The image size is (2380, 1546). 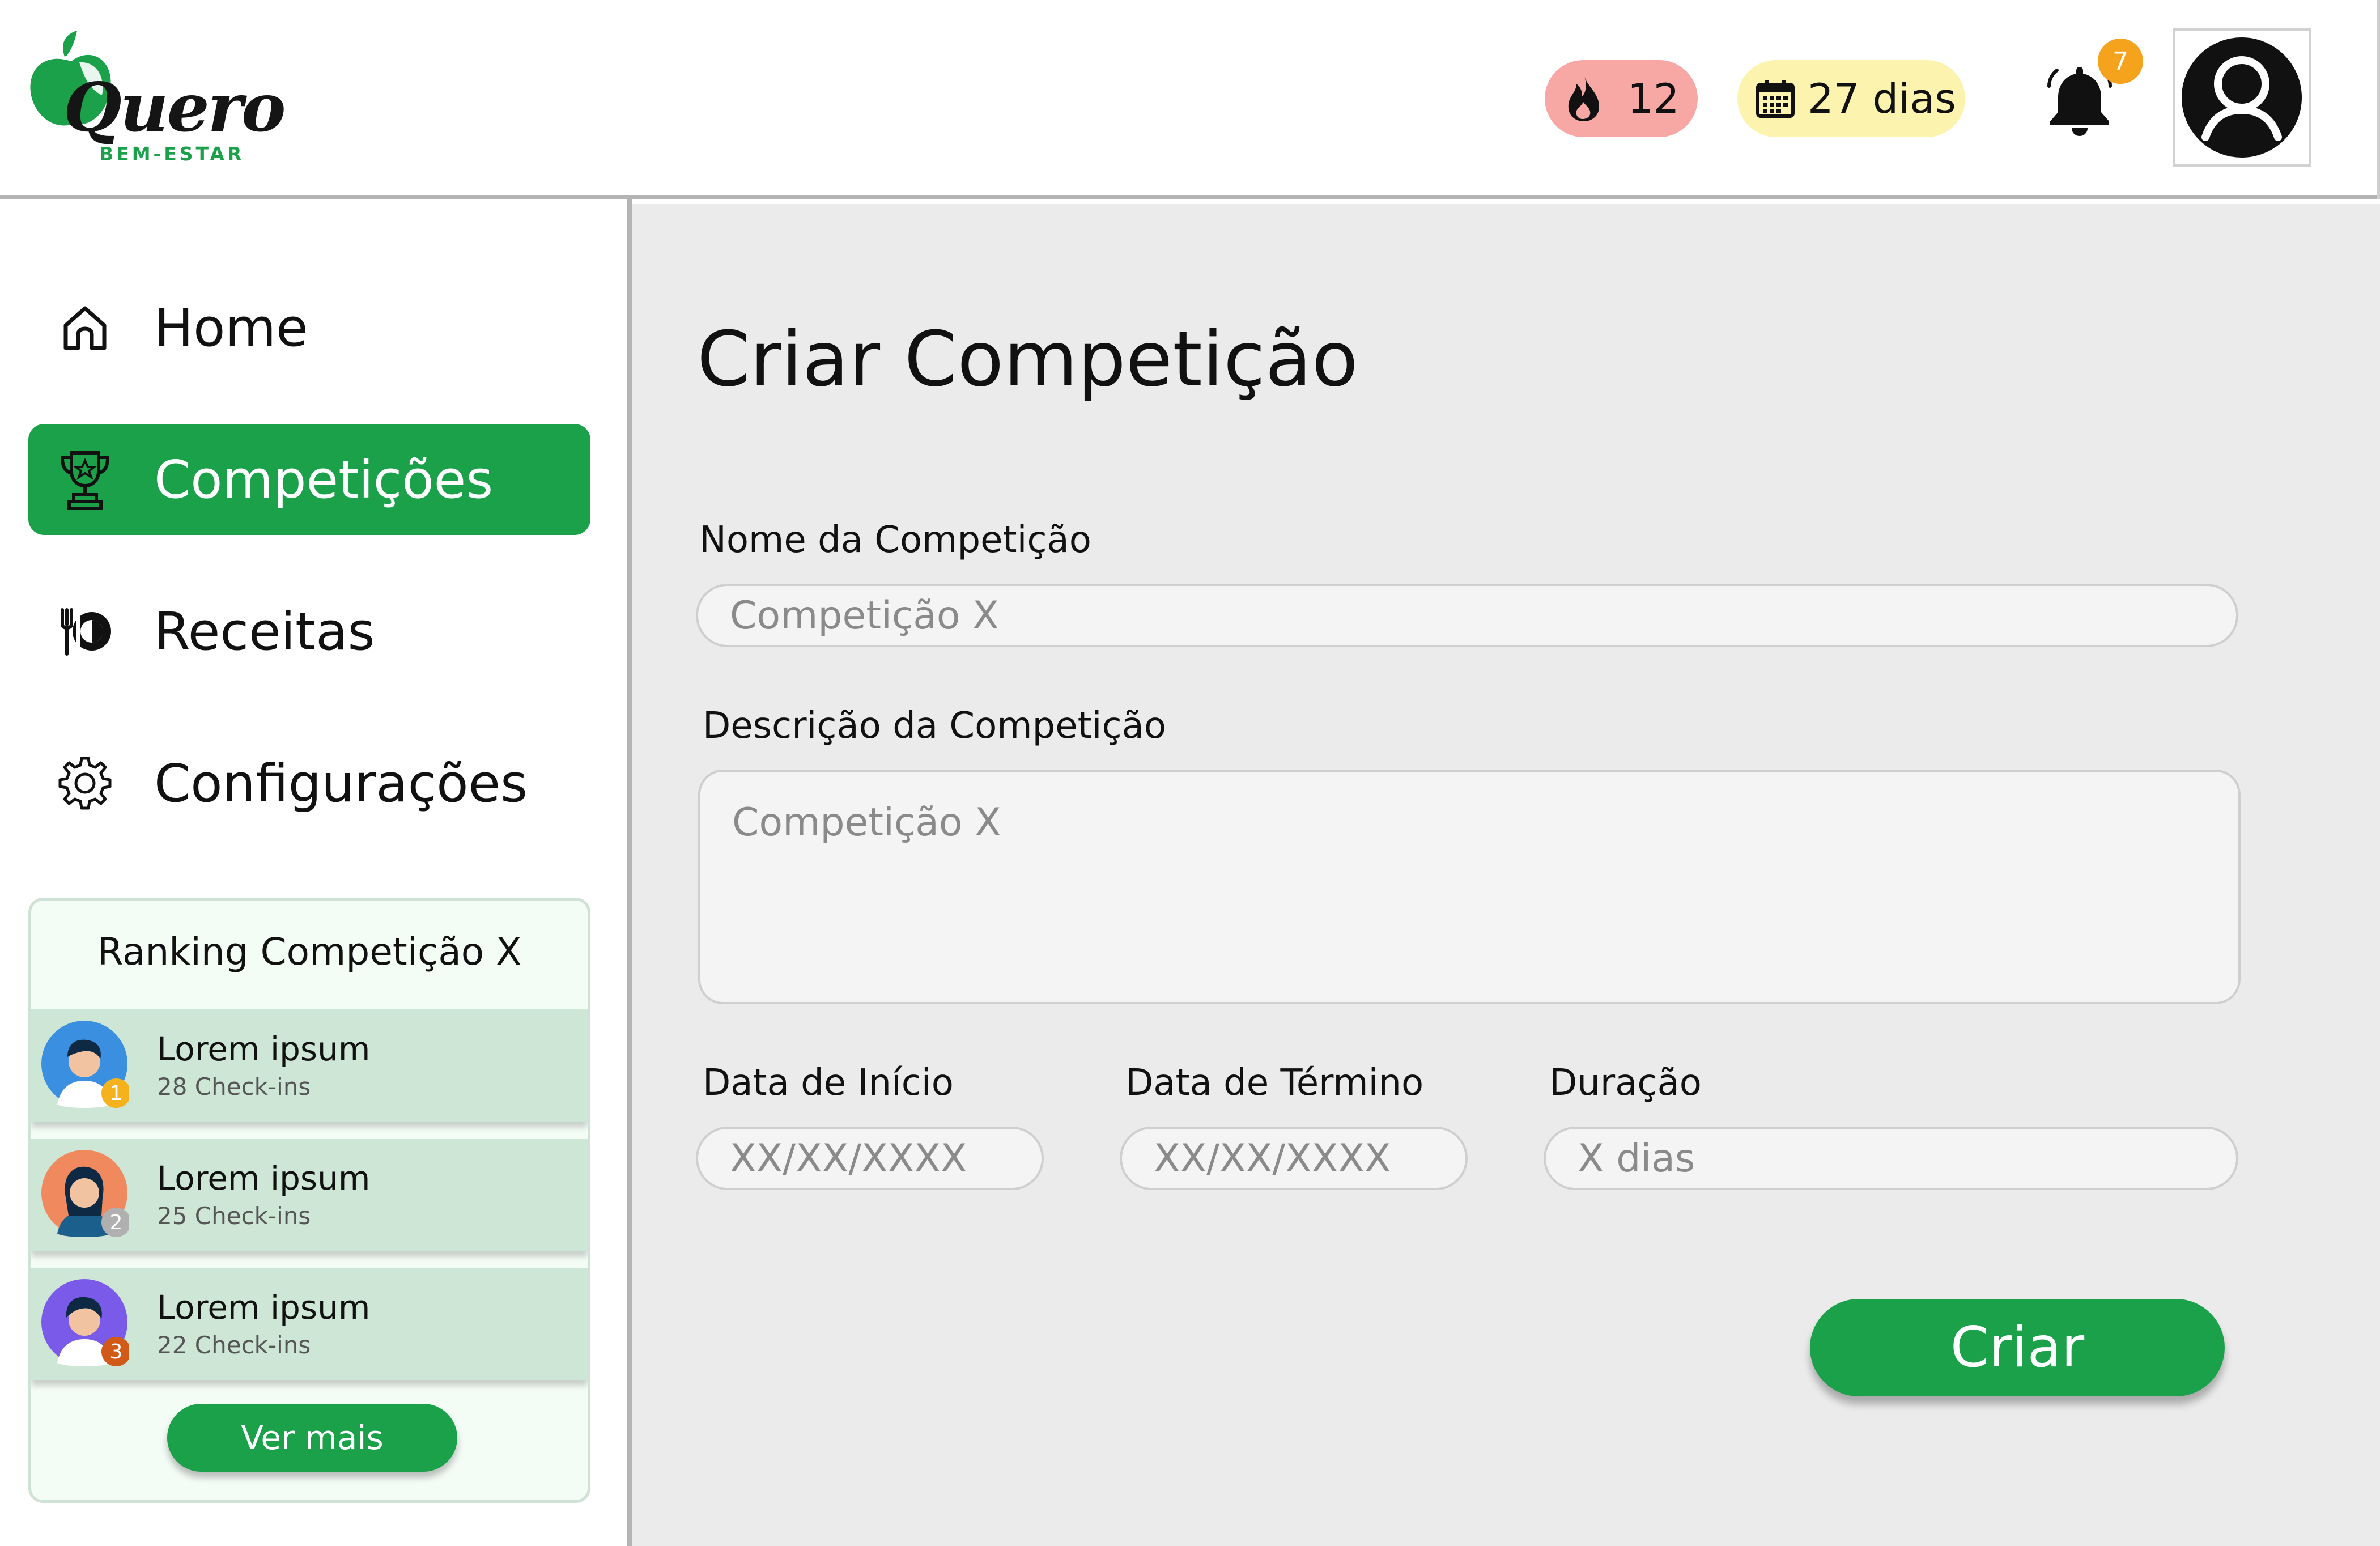 What do you see at coordinates (1621, 98) in the screenshot?
I see `streak-badge: 12` at bounding box center [1621, 98].